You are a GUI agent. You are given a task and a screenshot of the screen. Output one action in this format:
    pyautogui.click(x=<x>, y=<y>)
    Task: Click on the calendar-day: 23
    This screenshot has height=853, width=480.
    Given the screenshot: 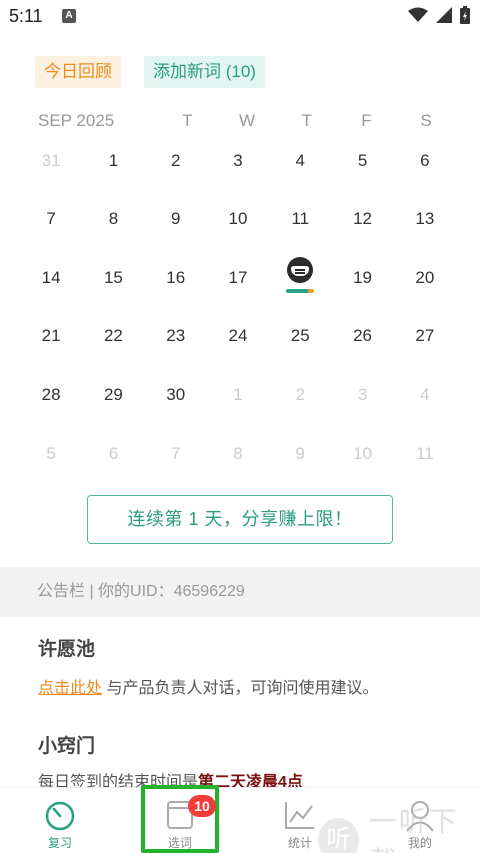 What is the action you would take?
    pyautogui.click(x=176, y=336)
    